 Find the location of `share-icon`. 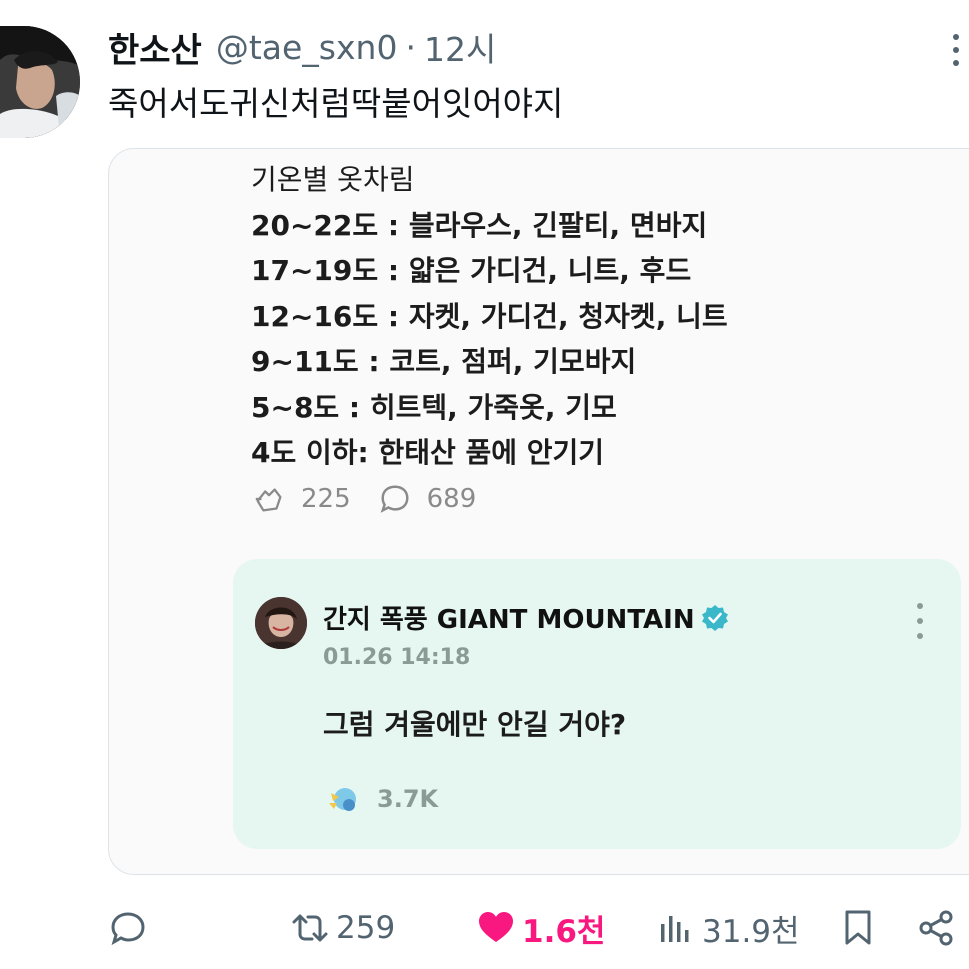

share-icon is located at coordinates (936, 928).